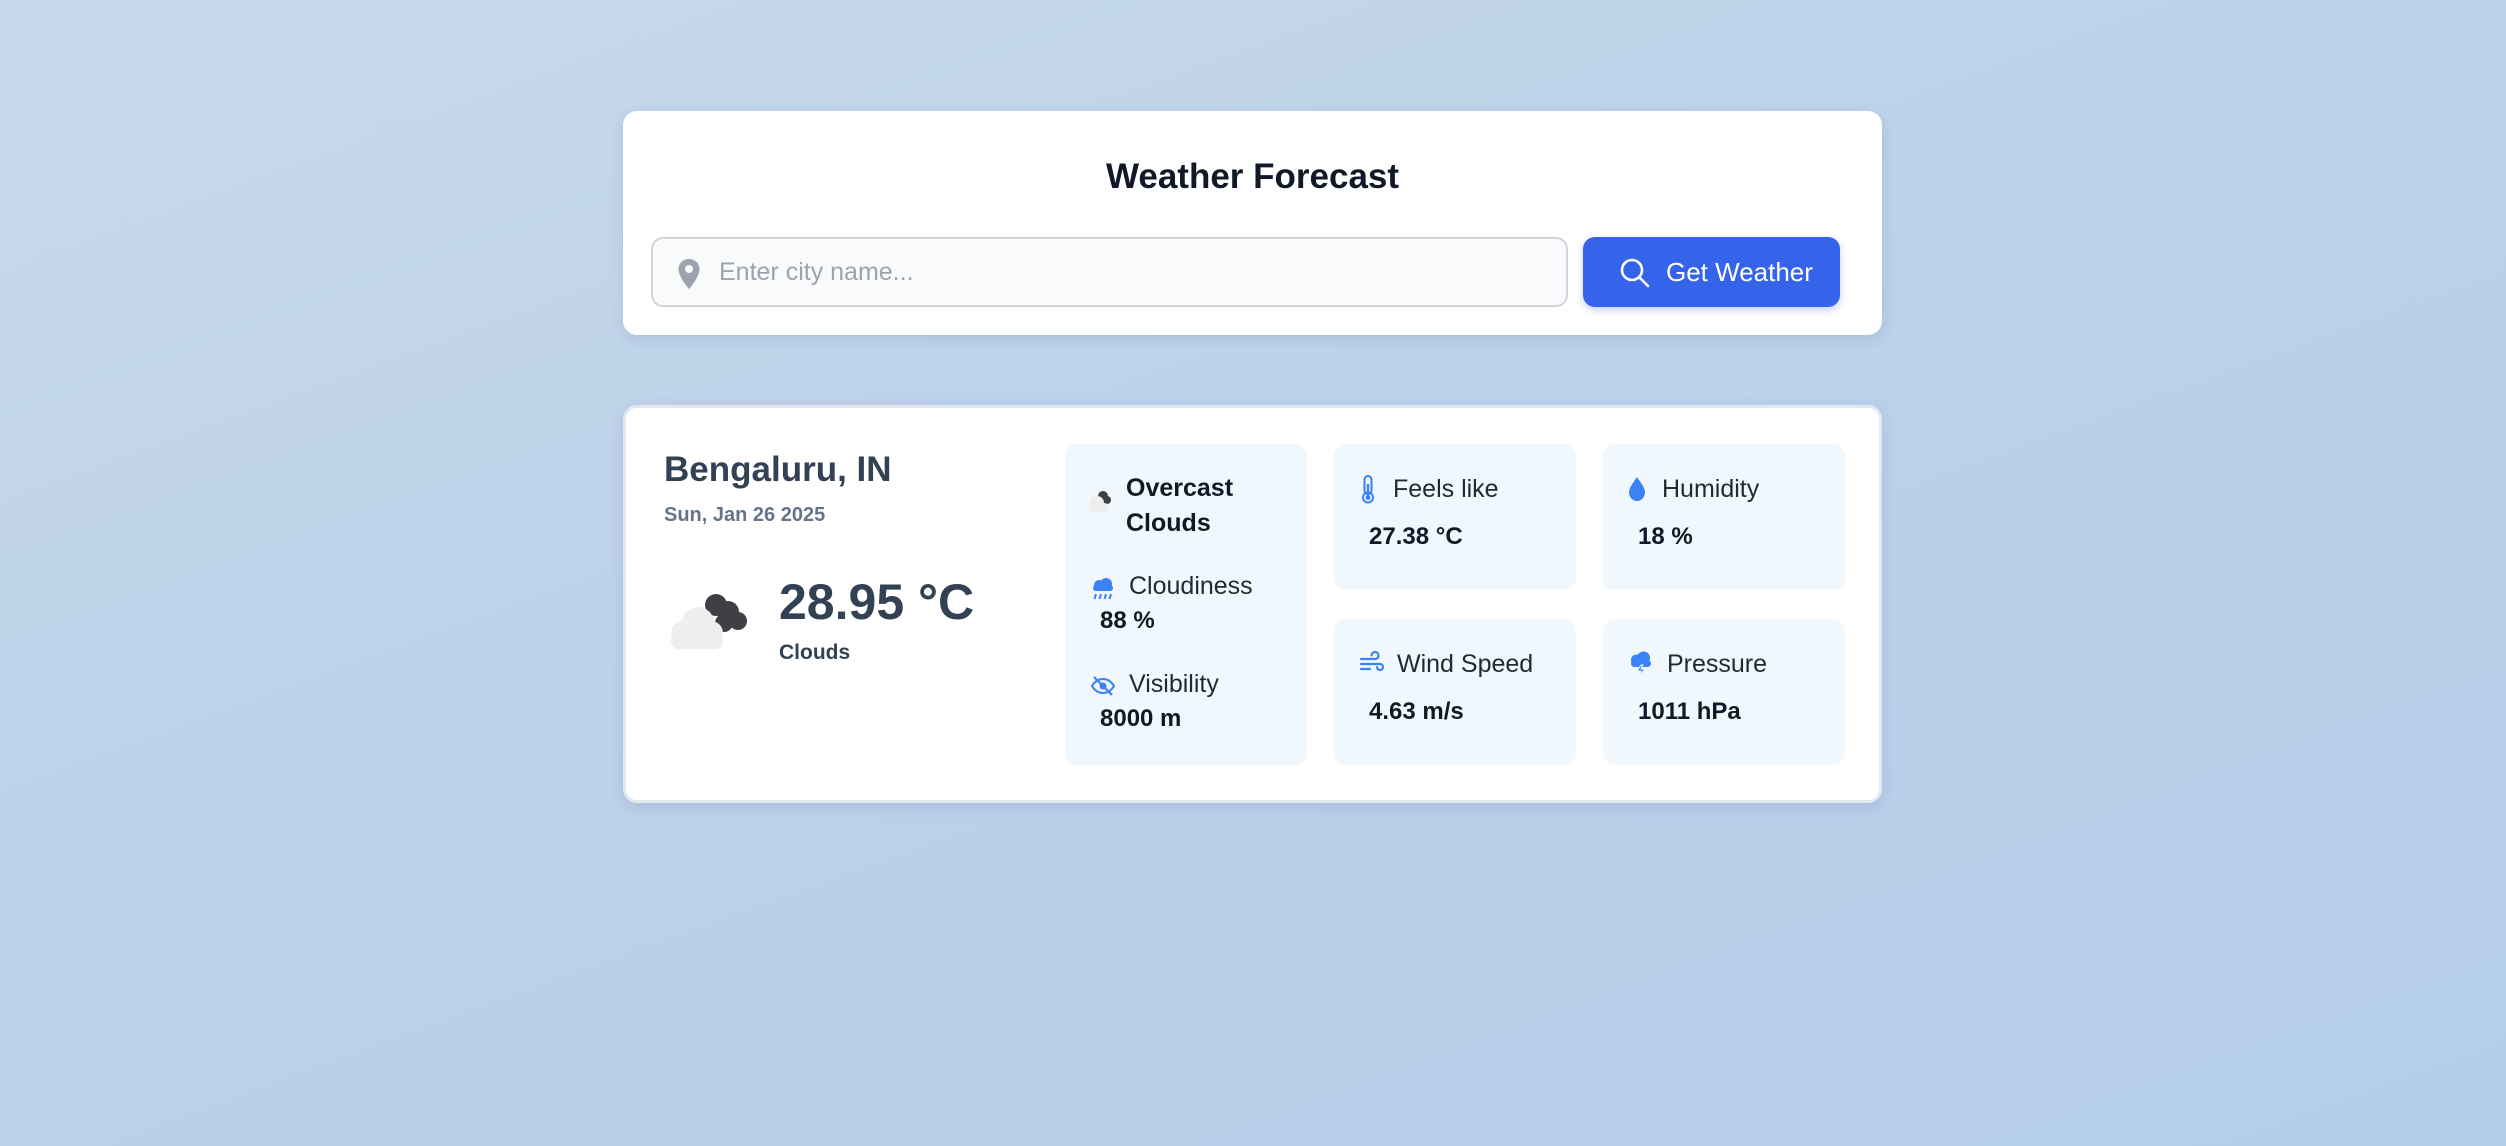 Image resolution: width=2506 pixels, height=1146 pixels. What do you see at coordinates (1635, 273) in the screenshot?
I see `search-icon` at bounding box center [1635, 273].